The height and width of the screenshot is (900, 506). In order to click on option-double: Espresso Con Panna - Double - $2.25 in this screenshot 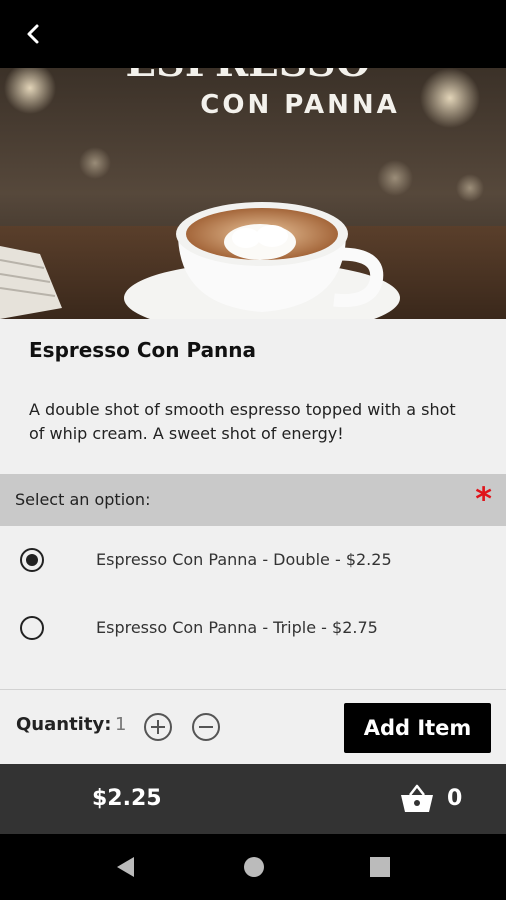, I will do `click(253, 562)`.